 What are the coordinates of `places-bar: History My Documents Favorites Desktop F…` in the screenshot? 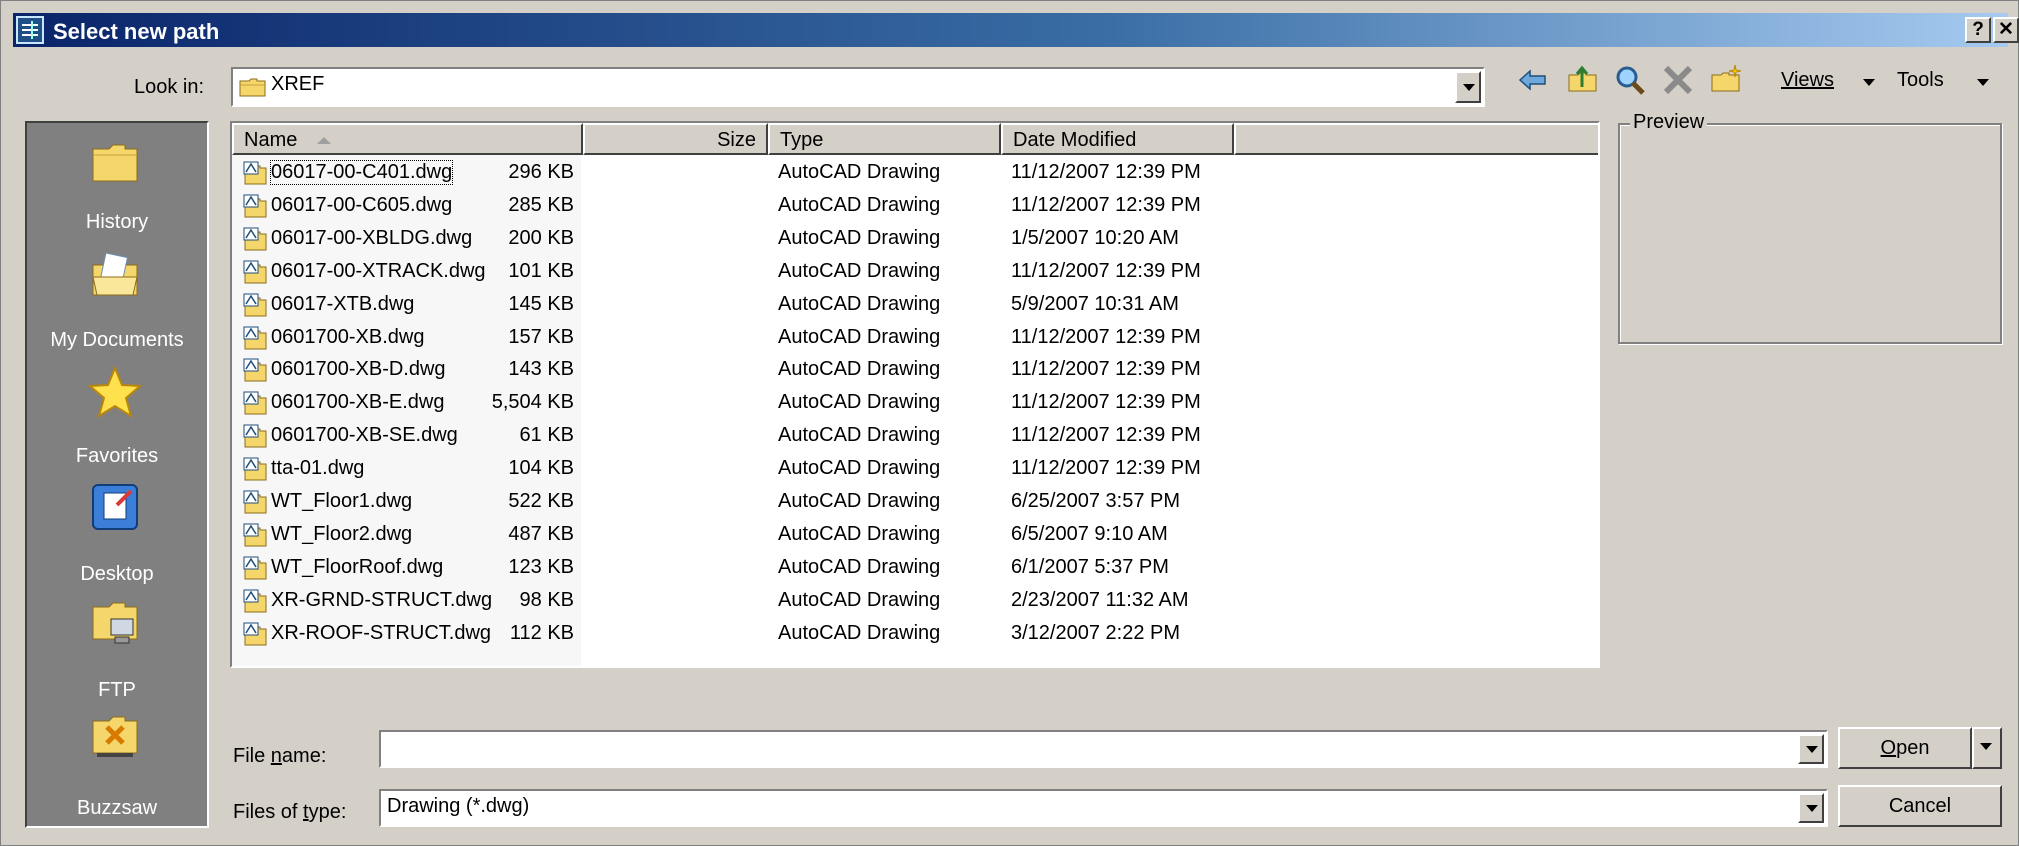 It's located at (117, 474).